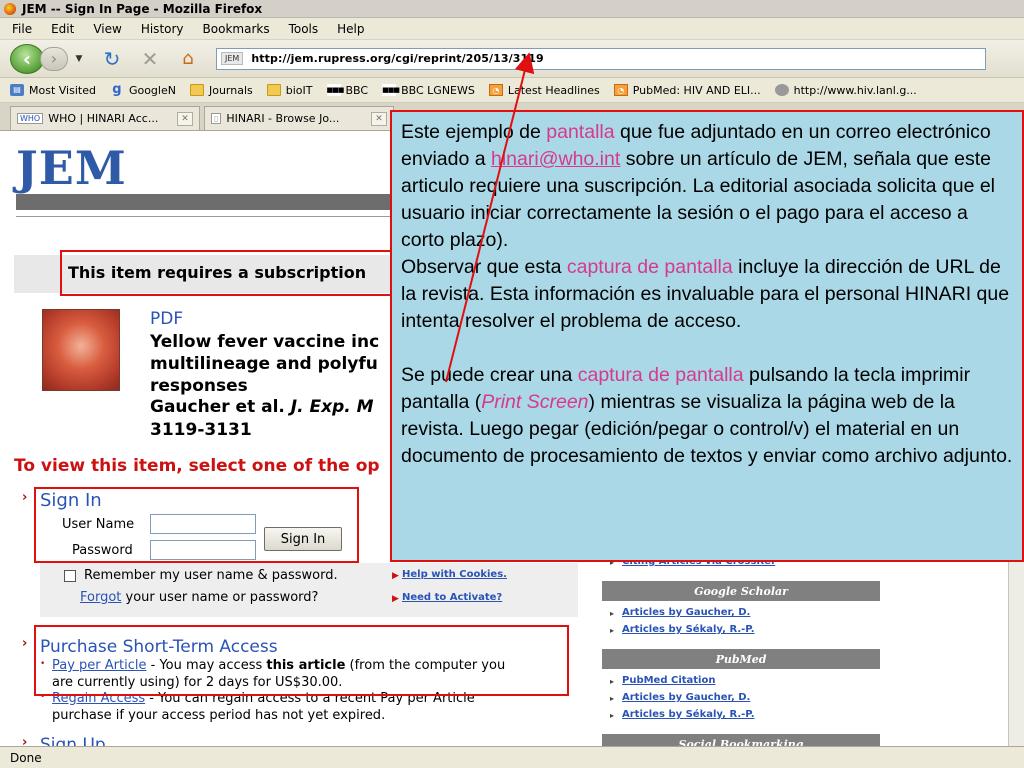 Image resolution: width=1024 pixels, height=768 pixels. What do you see at coordinates (512, 757) in the screenshot?
I see `status-bar: Done` at bounding box center [512, 757].